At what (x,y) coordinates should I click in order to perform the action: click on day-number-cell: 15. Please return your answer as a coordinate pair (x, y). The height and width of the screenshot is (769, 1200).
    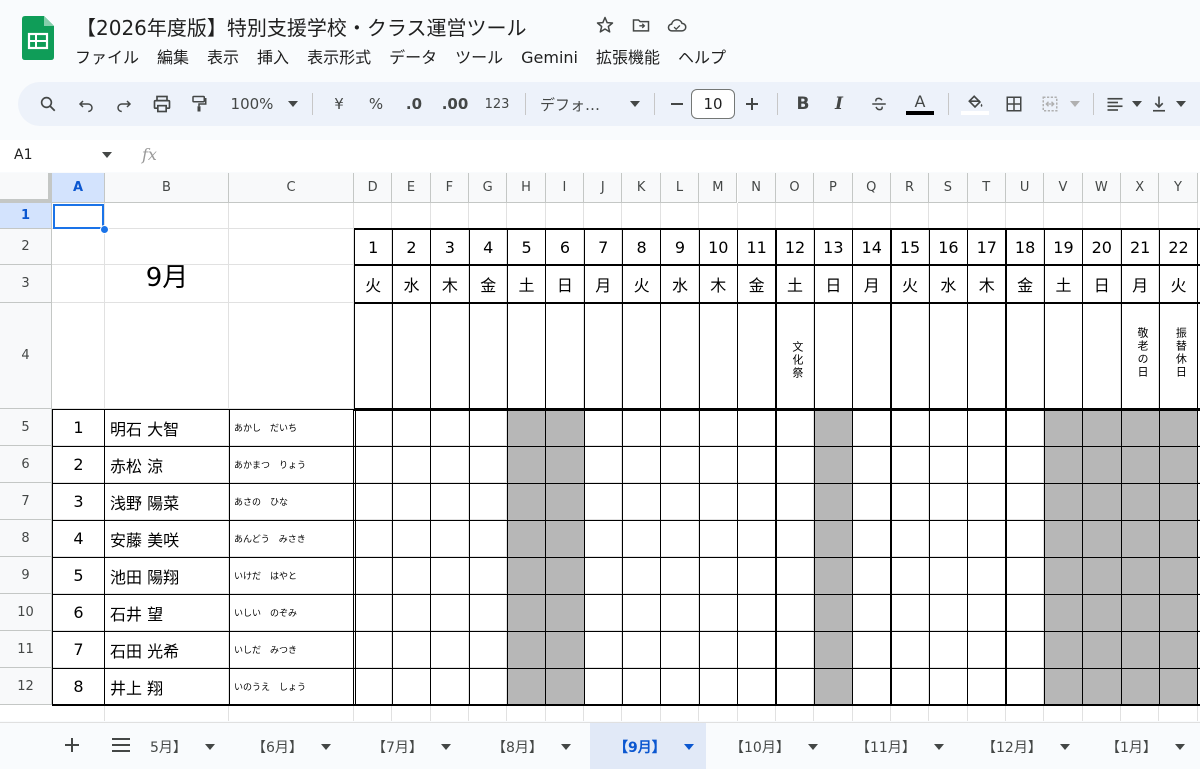
    Looking at the image, I should click on (910, 247).